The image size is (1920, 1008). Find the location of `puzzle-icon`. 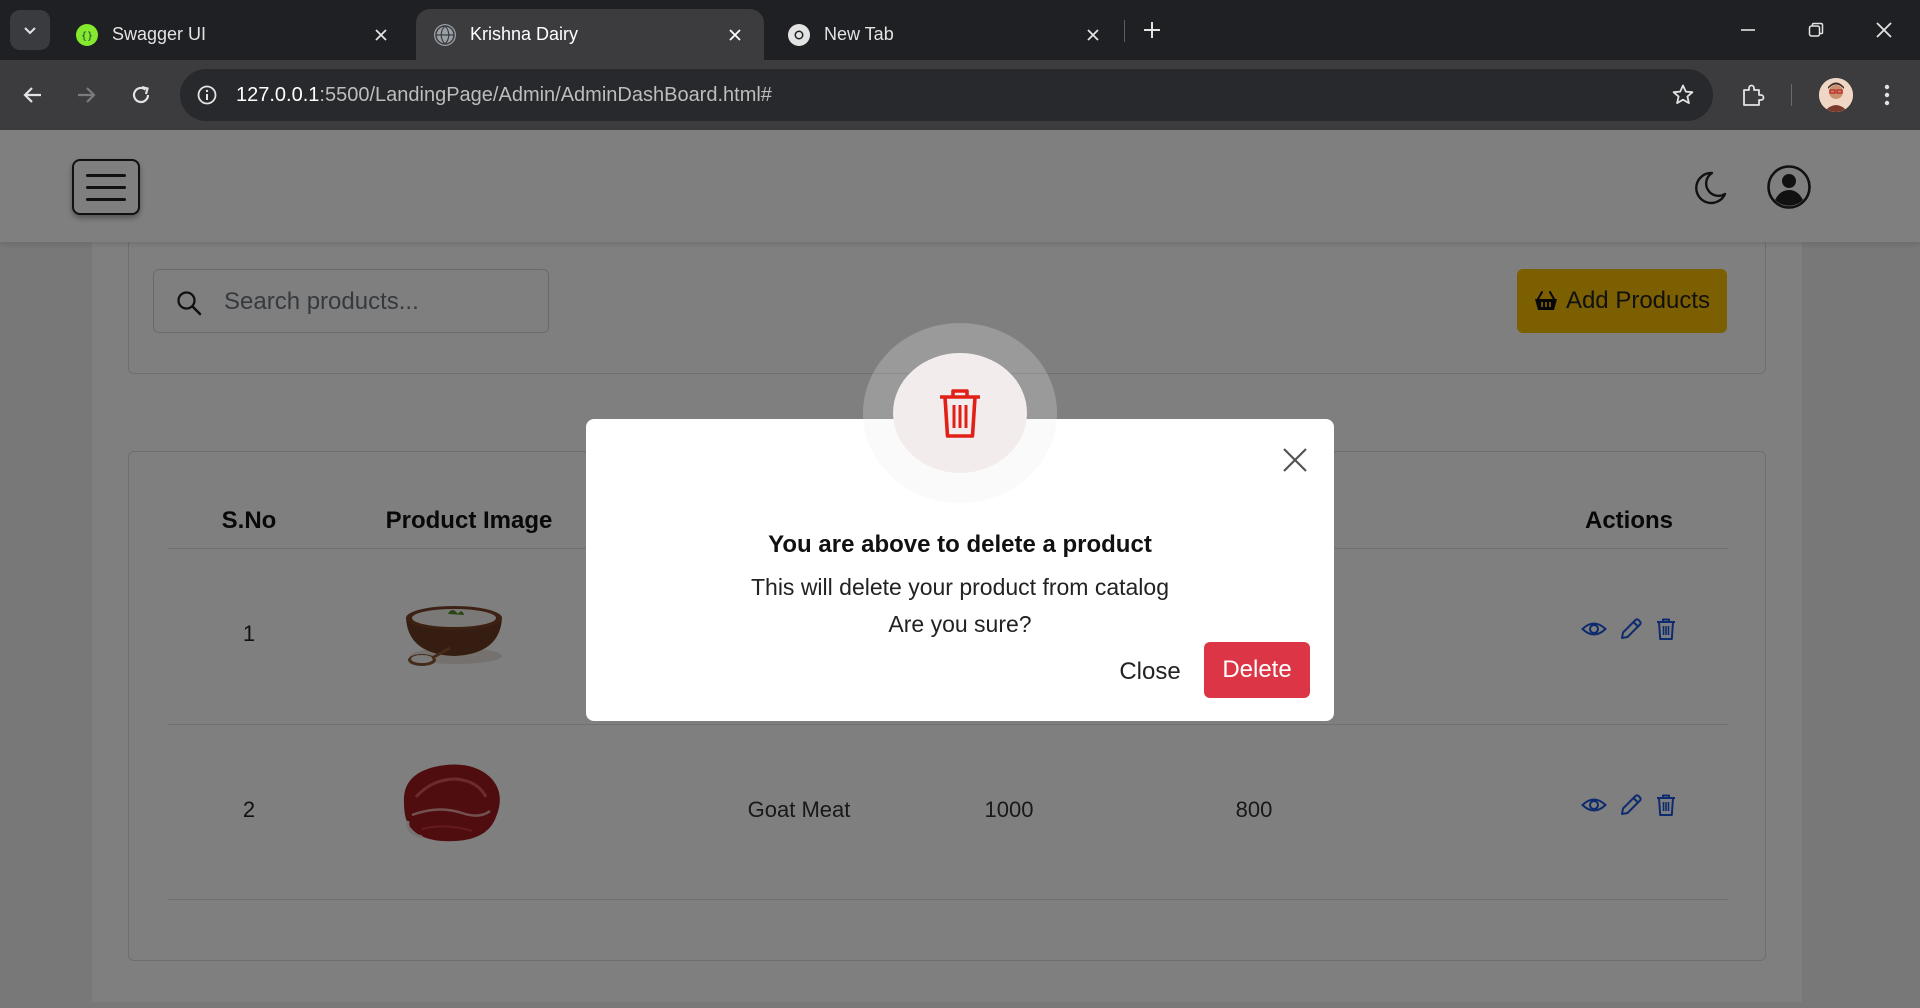

puzzle-icon is located at coordinates (1754, 95).